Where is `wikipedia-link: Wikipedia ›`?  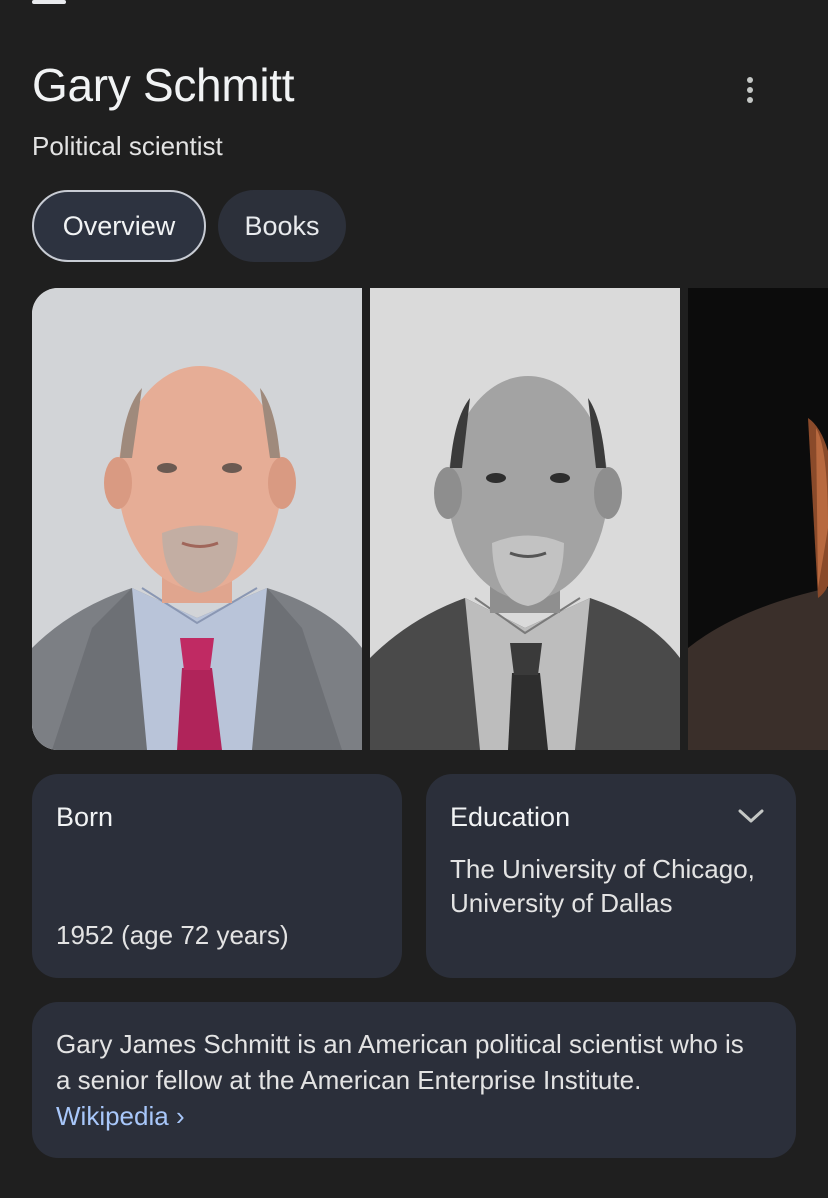 wikipedia-link: Wikipedia › is located at coordinates (120, 1116).